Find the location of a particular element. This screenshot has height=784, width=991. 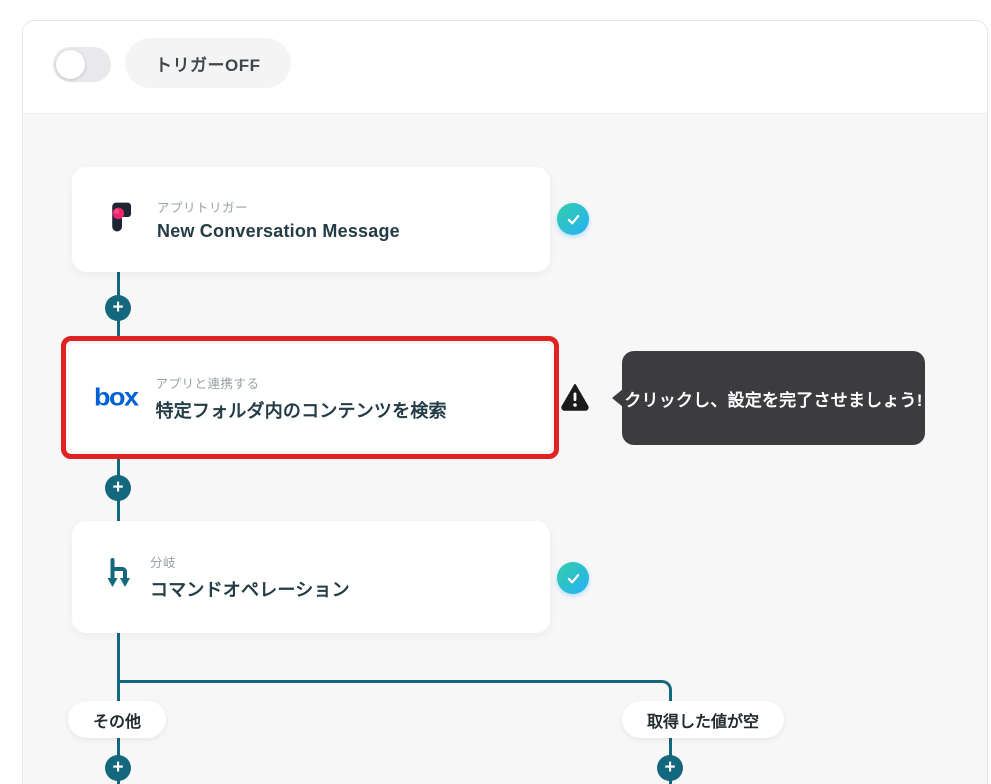

branch-label-empty-value: 取得した値が空 is located at coordinates (703, 719).